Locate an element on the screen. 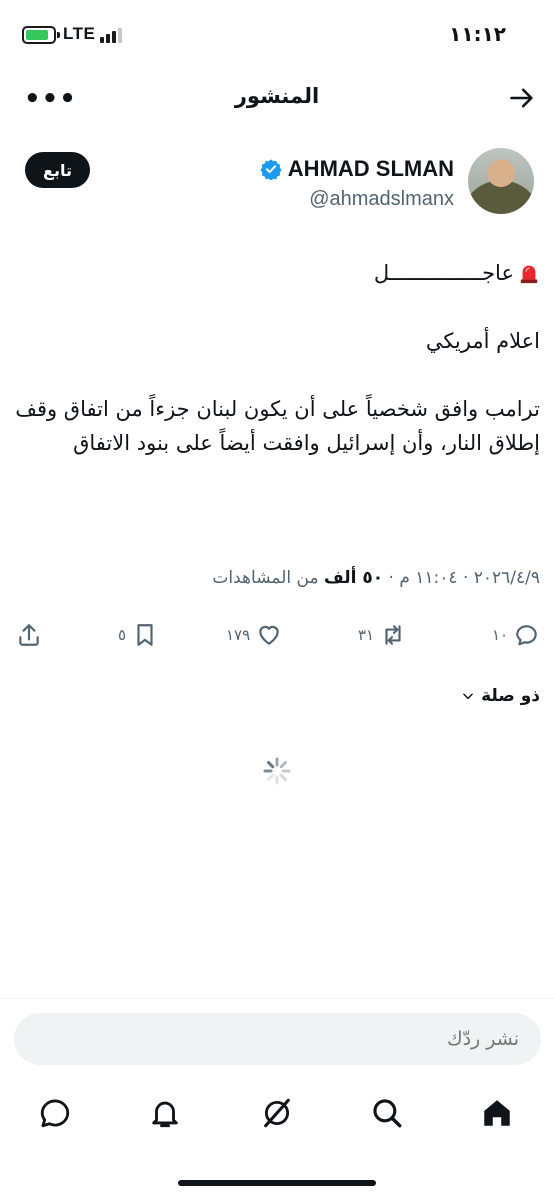  search-icon is located at coordinates (387, 1113).